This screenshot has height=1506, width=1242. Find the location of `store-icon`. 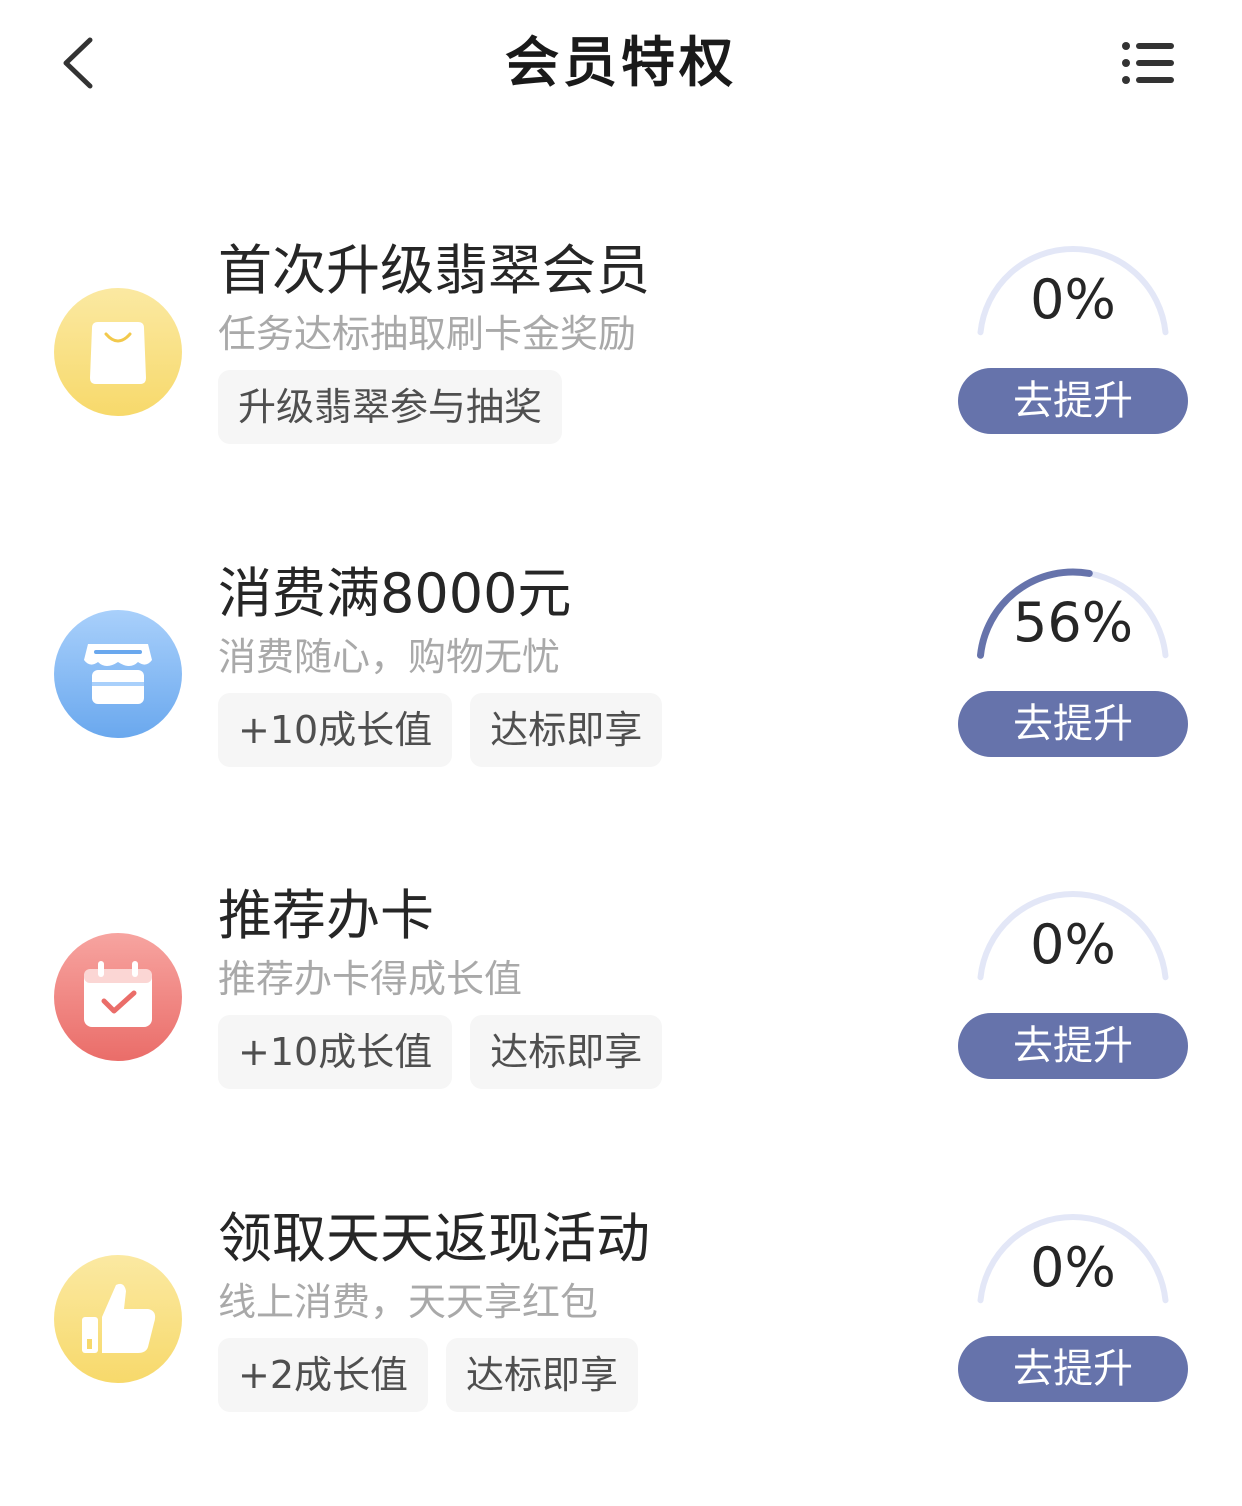

store-icon is located at coordinates (118, 674).